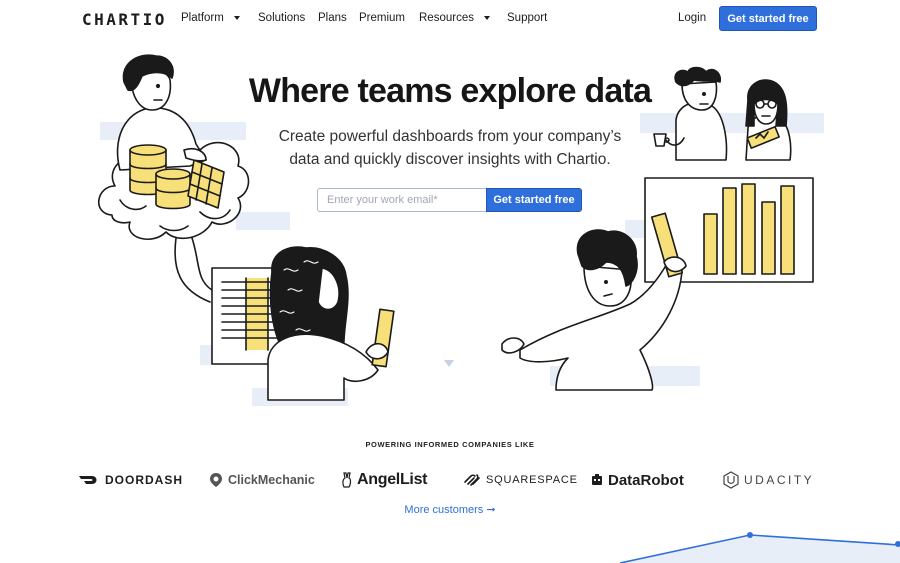  What do you see at coordinates (446, 18) in the screenshot?
I see `nav-resources-label: Resources` at bounding box center [446, 18].